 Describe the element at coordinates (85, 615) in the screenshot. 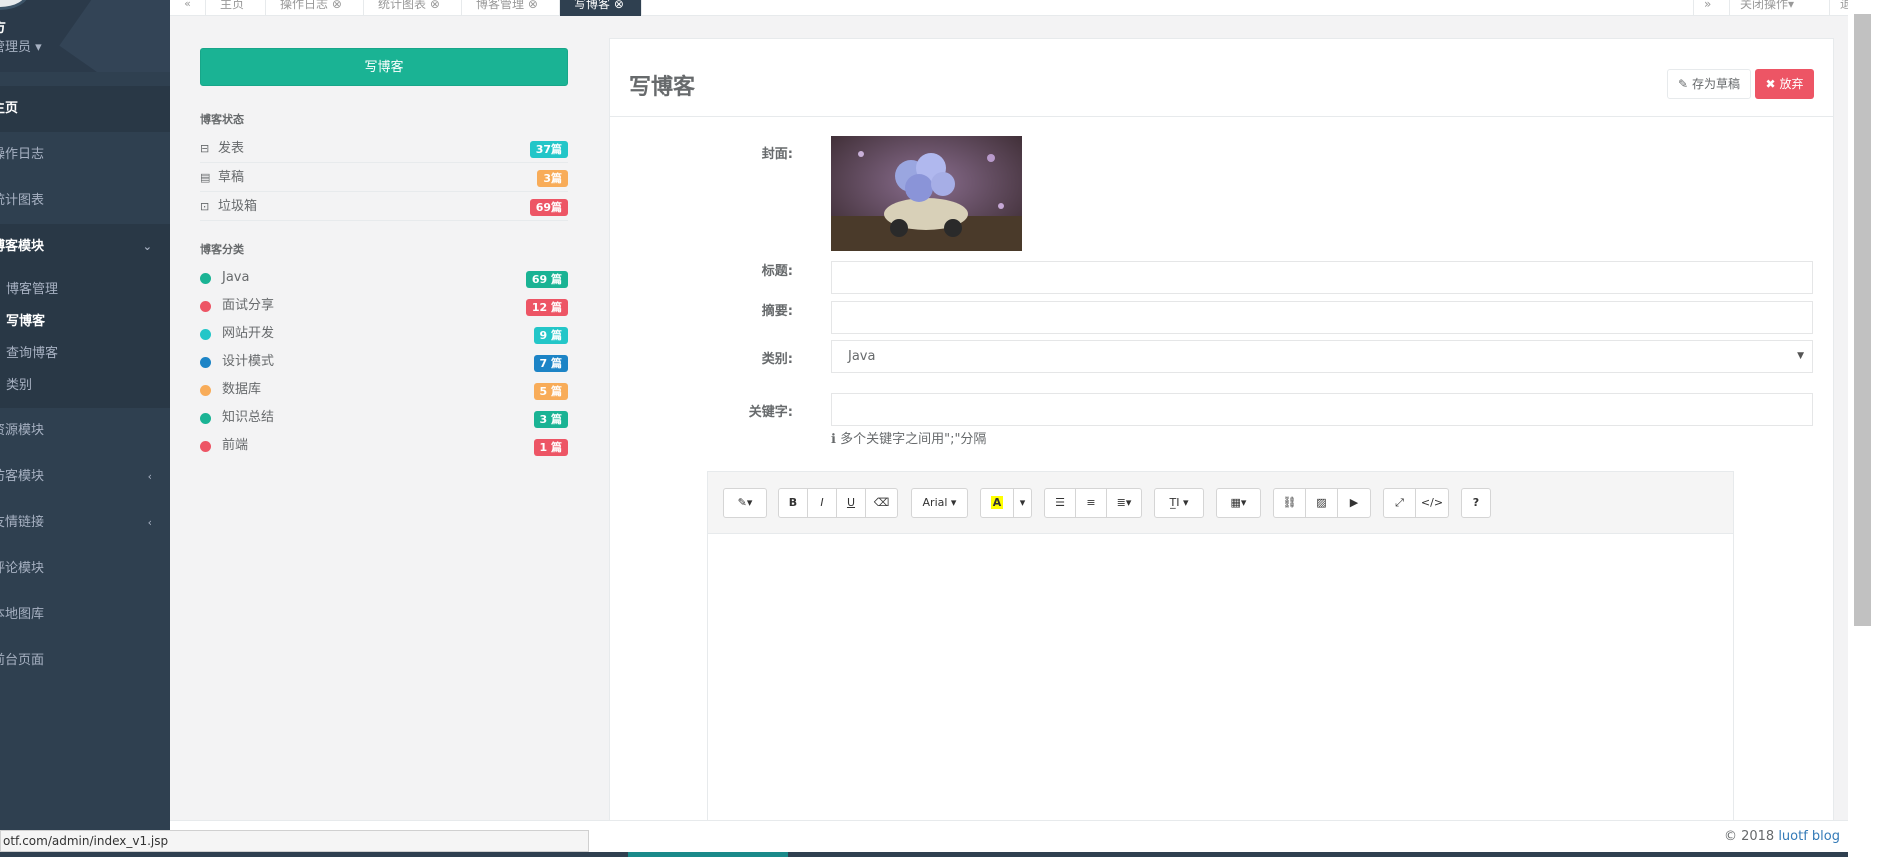

I see `nav-gallery: 本地图库` at that location.